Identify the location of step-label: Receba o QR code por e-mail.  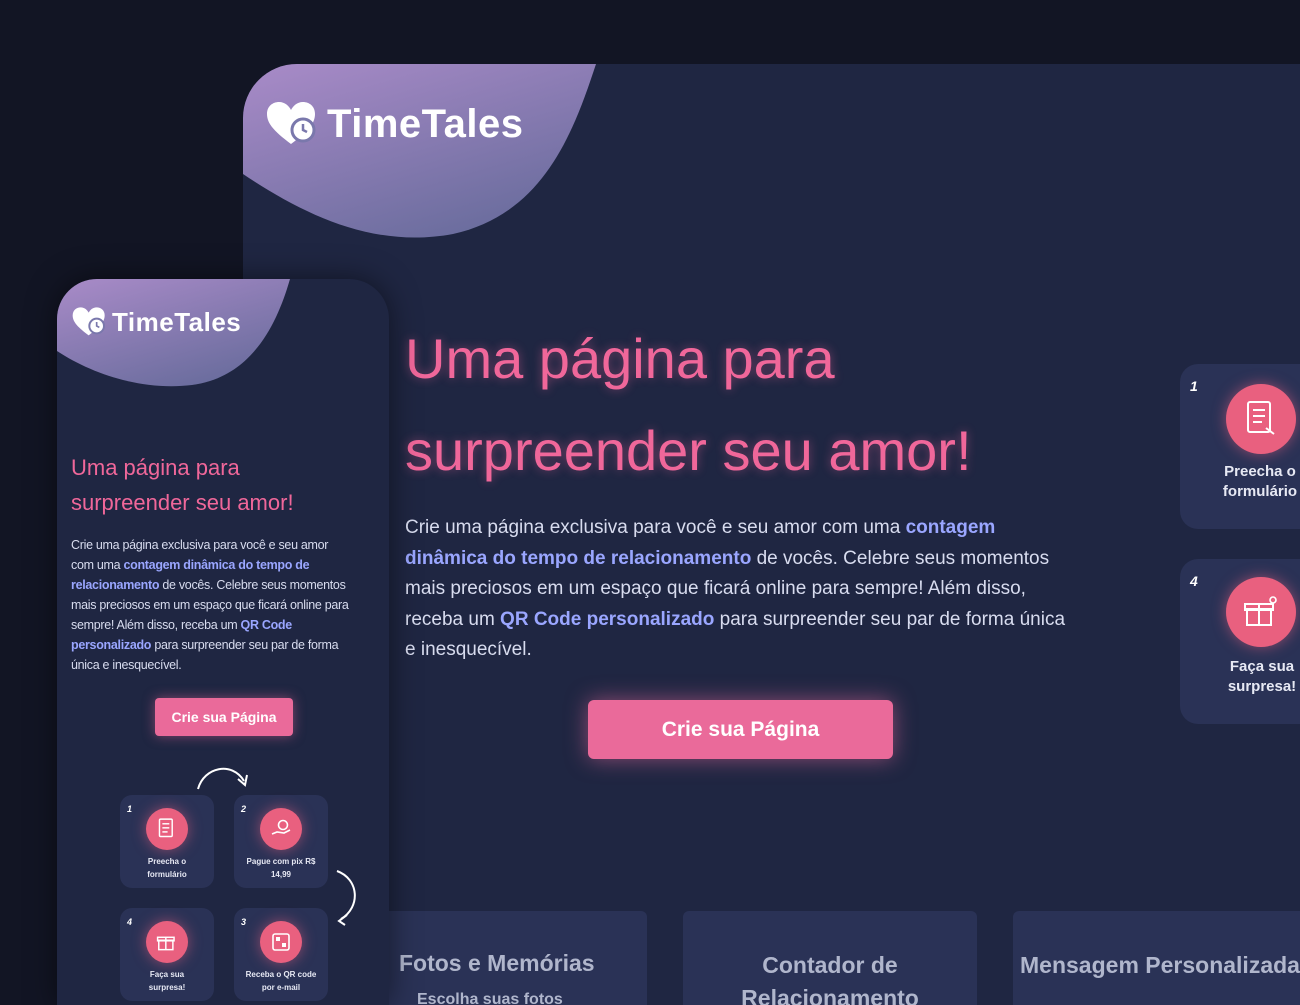
(281, 981).